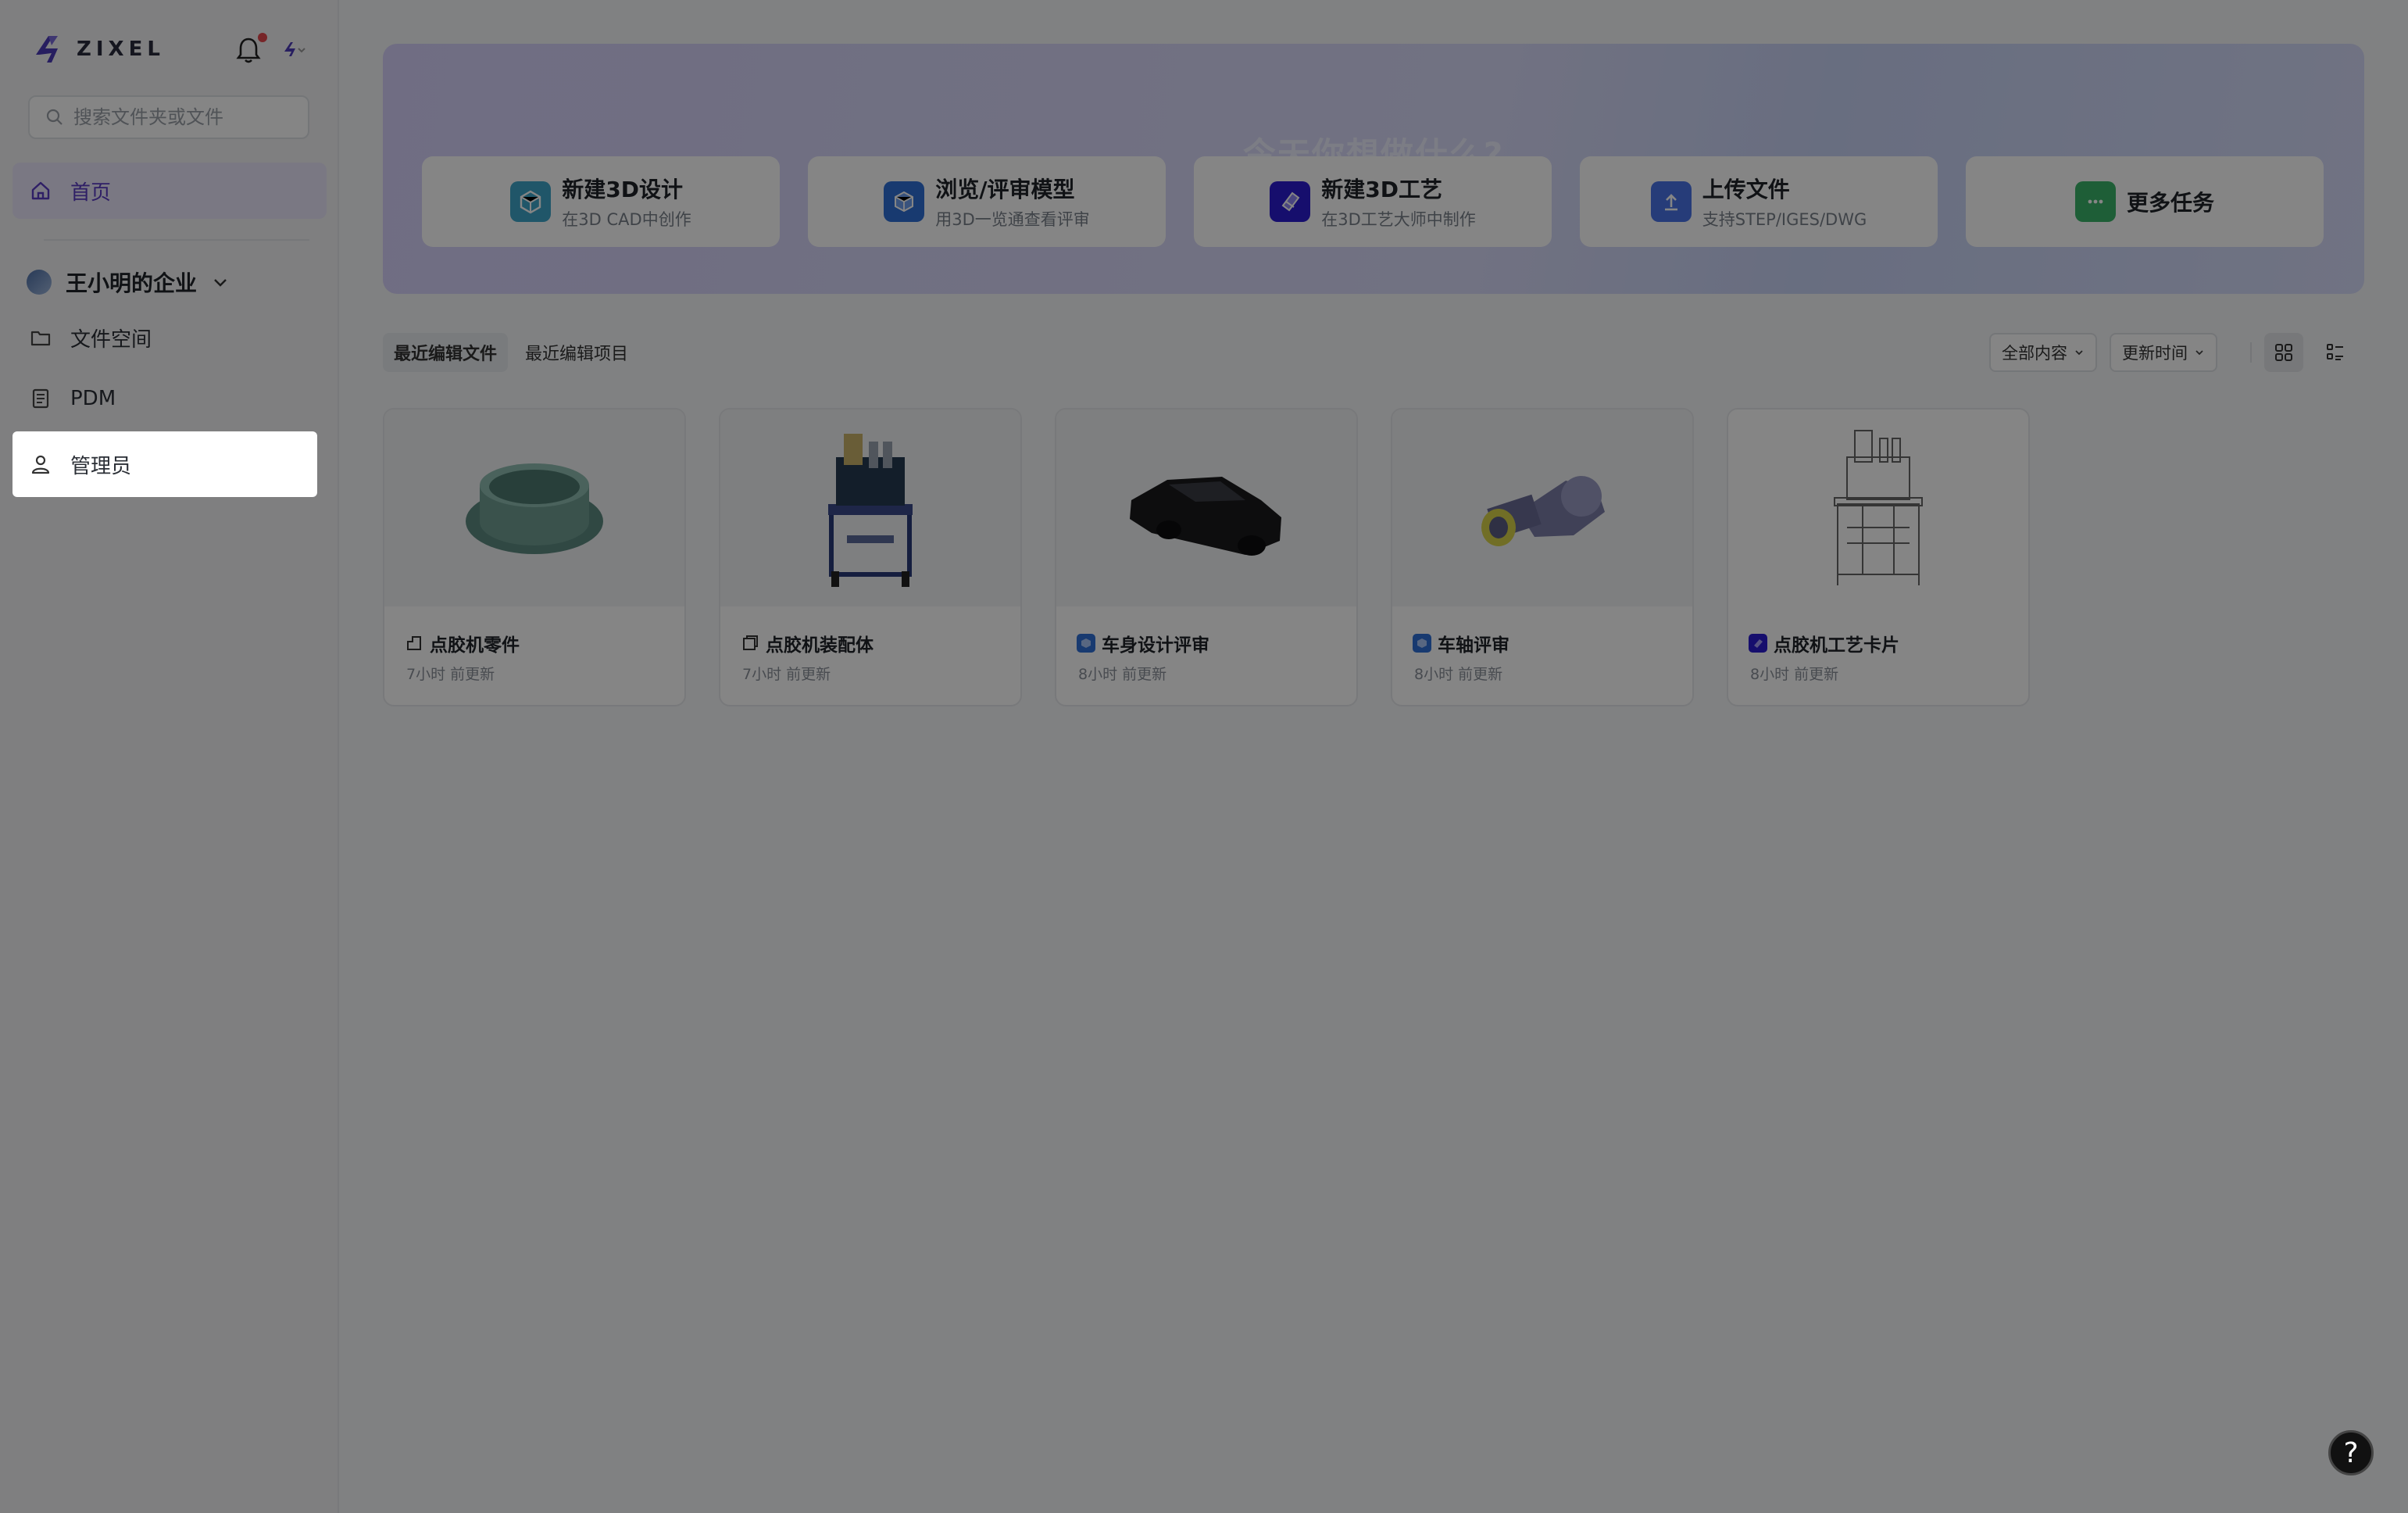 The image size is (2408, 1513). I want to click on nav-admin-label: 管理员, so click(101, 466).